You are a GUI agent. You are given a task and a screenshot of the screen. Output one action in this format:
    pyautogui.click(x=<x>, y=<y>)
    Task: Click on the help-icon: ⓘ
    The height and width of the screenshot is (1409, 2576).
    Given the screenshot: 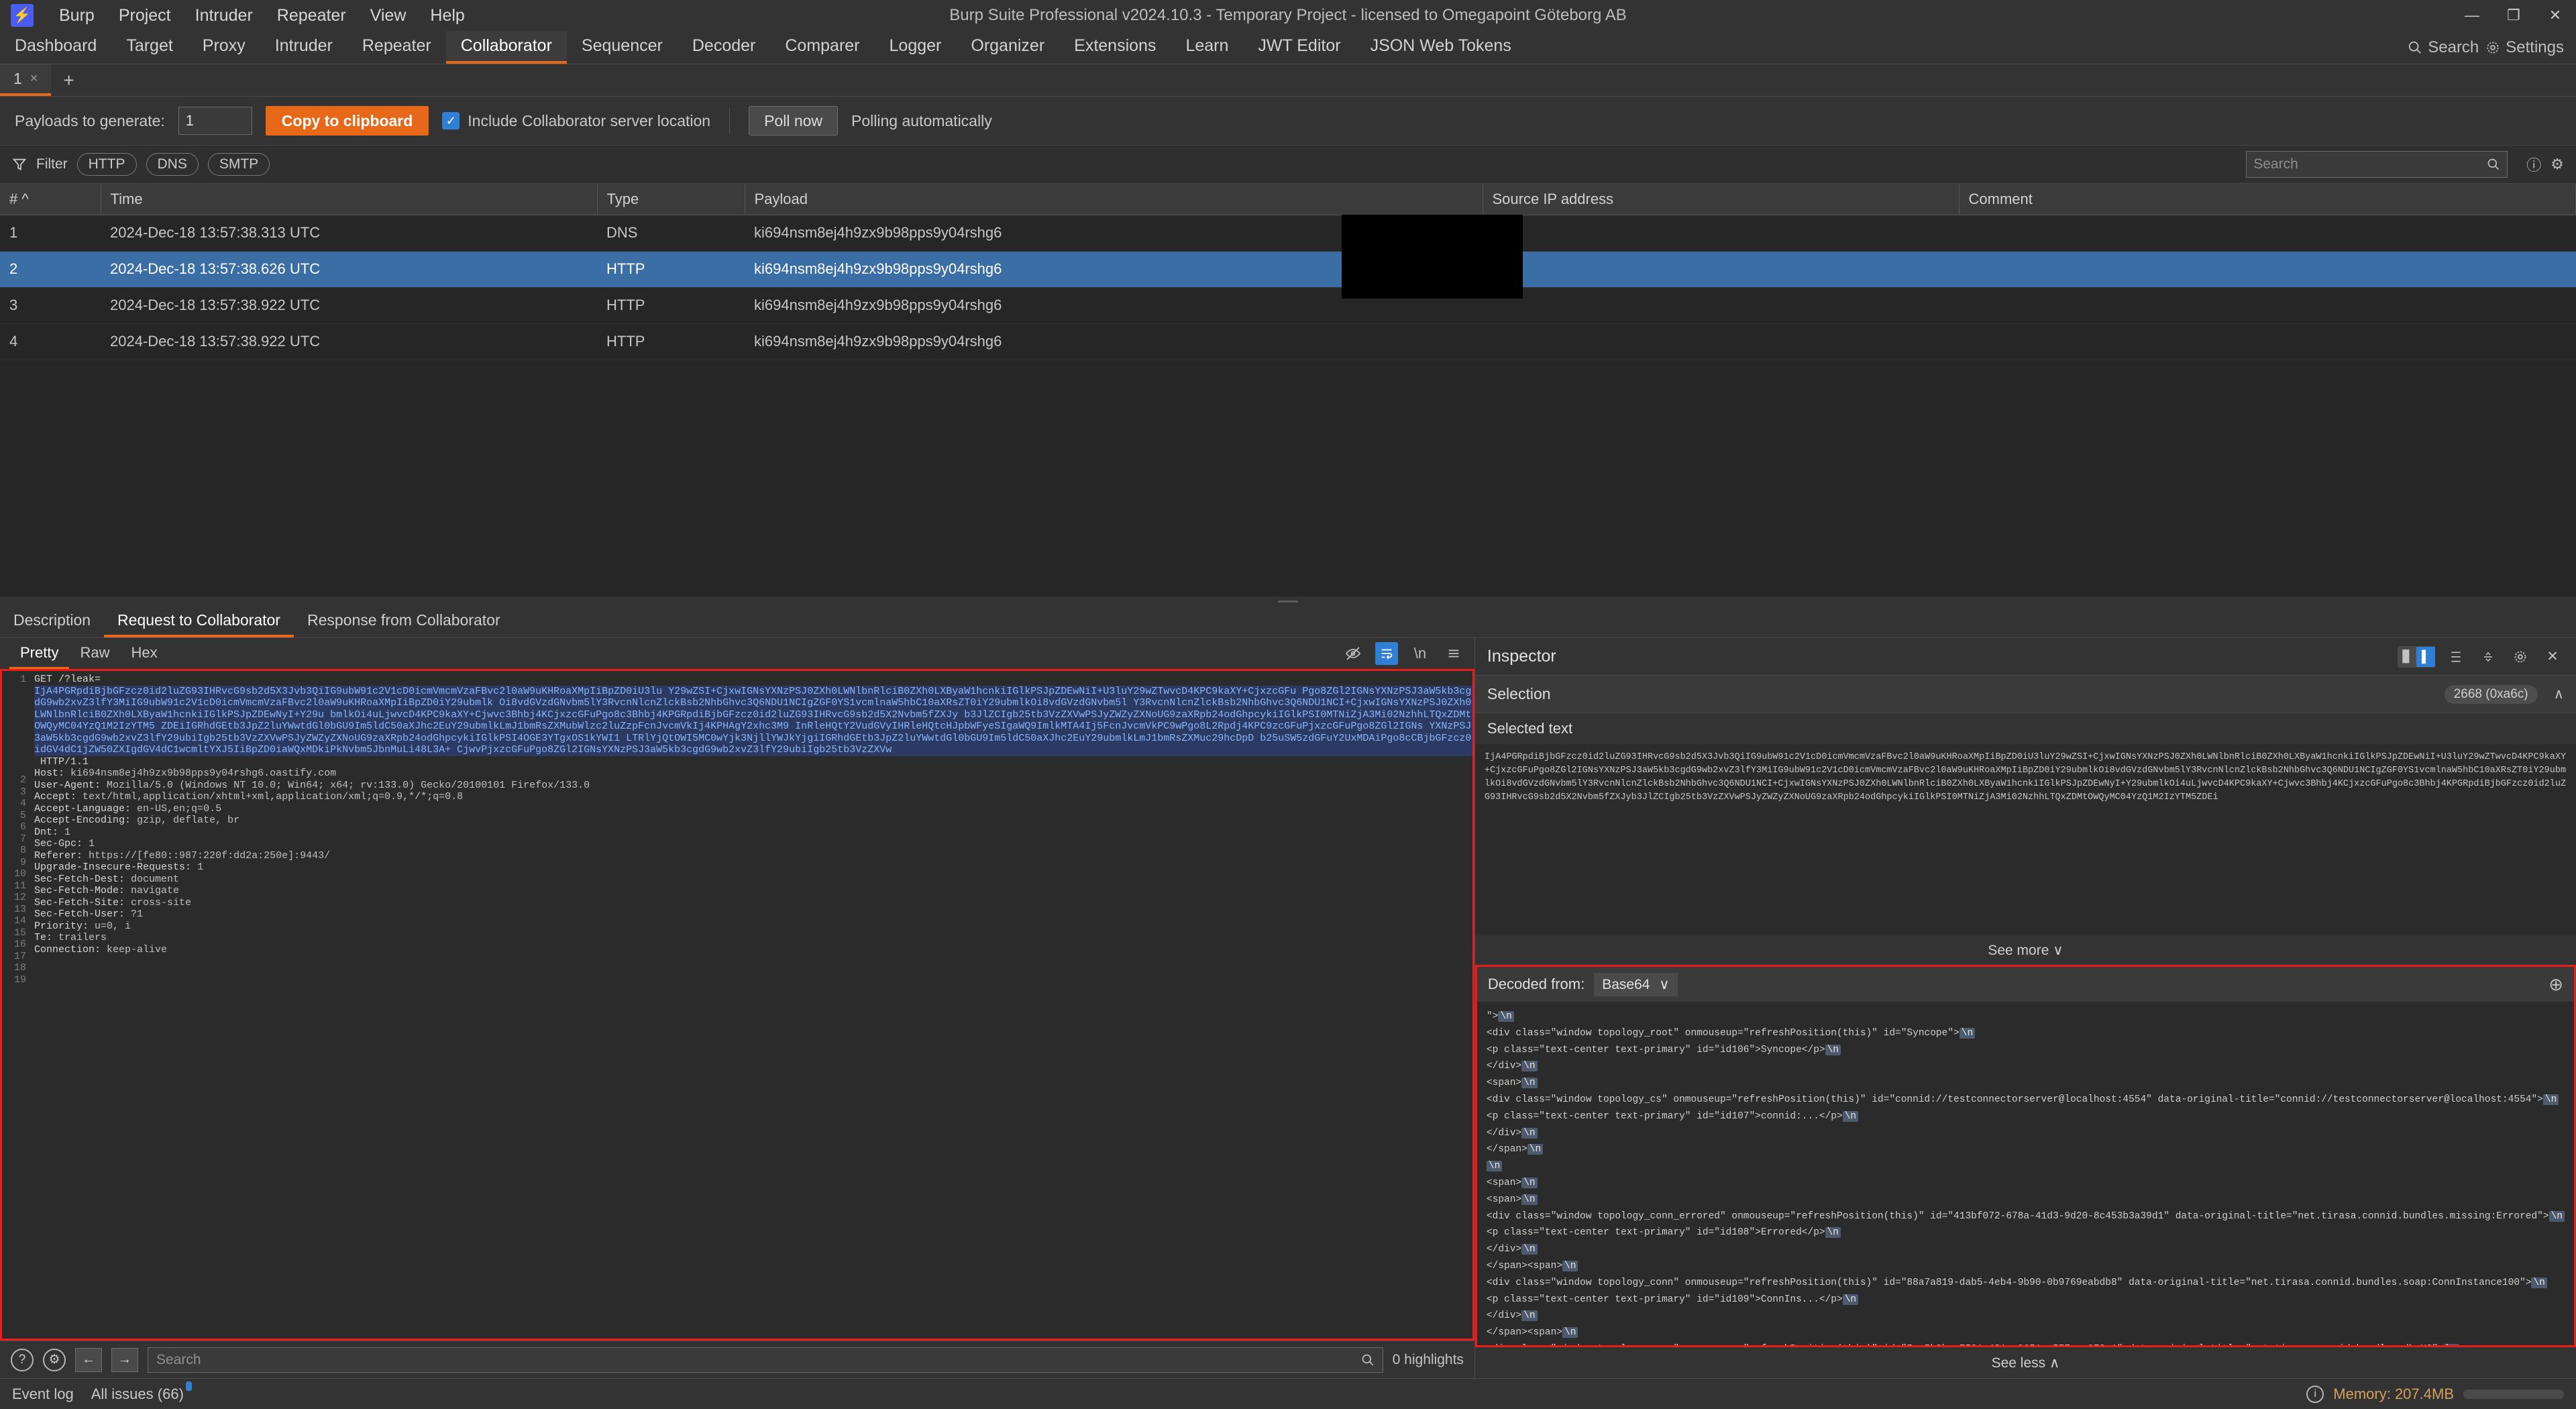 What is the action you would take?
    pyautogui.click(x=2533, y=164)
    